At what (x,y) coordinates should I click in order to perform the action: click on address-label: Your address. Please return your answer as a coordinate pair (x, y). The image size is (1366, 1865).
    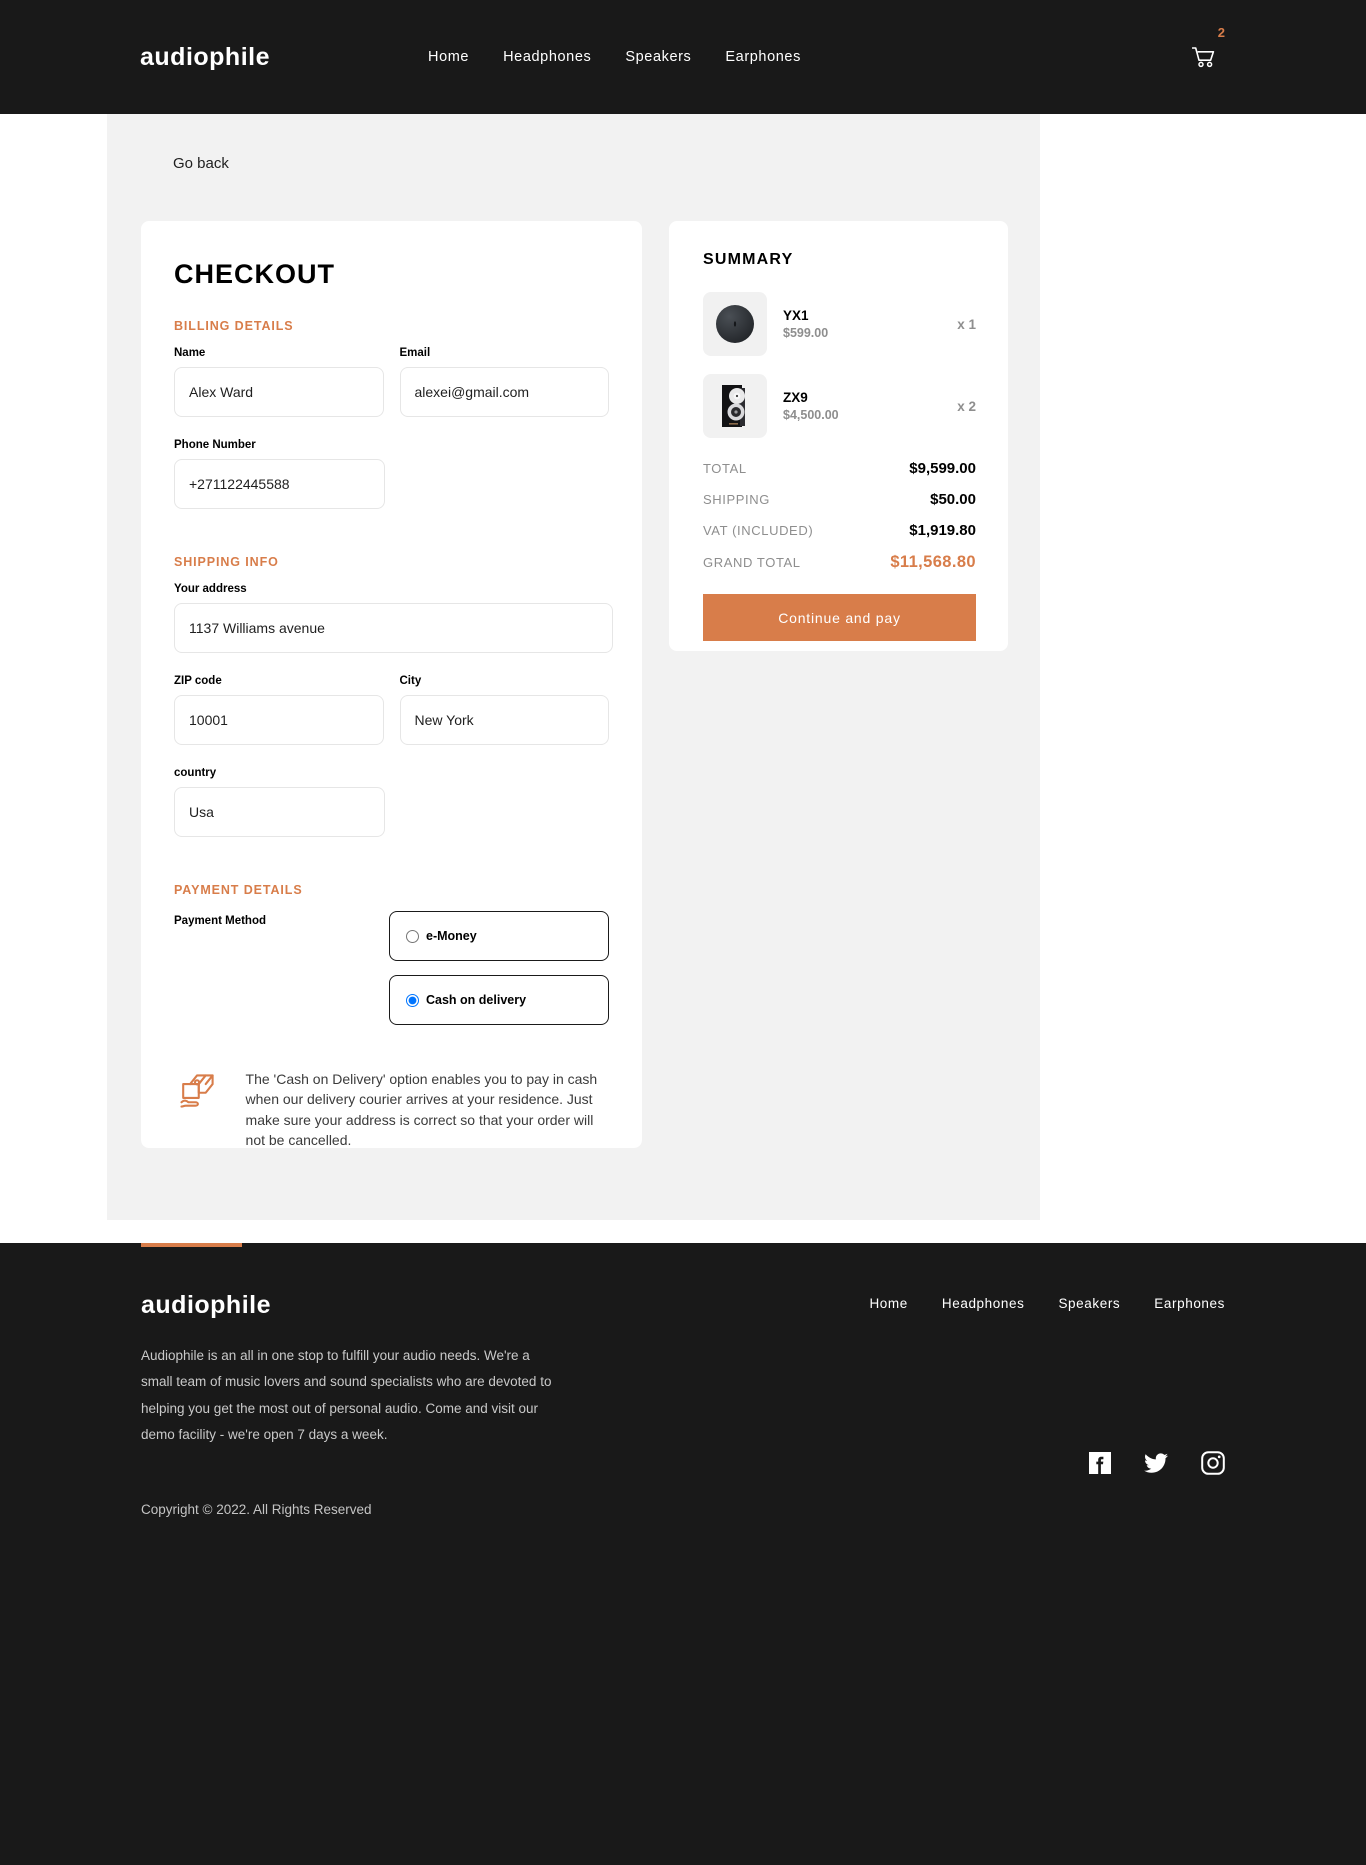
    Looking at the image, I should click on (210, 589).